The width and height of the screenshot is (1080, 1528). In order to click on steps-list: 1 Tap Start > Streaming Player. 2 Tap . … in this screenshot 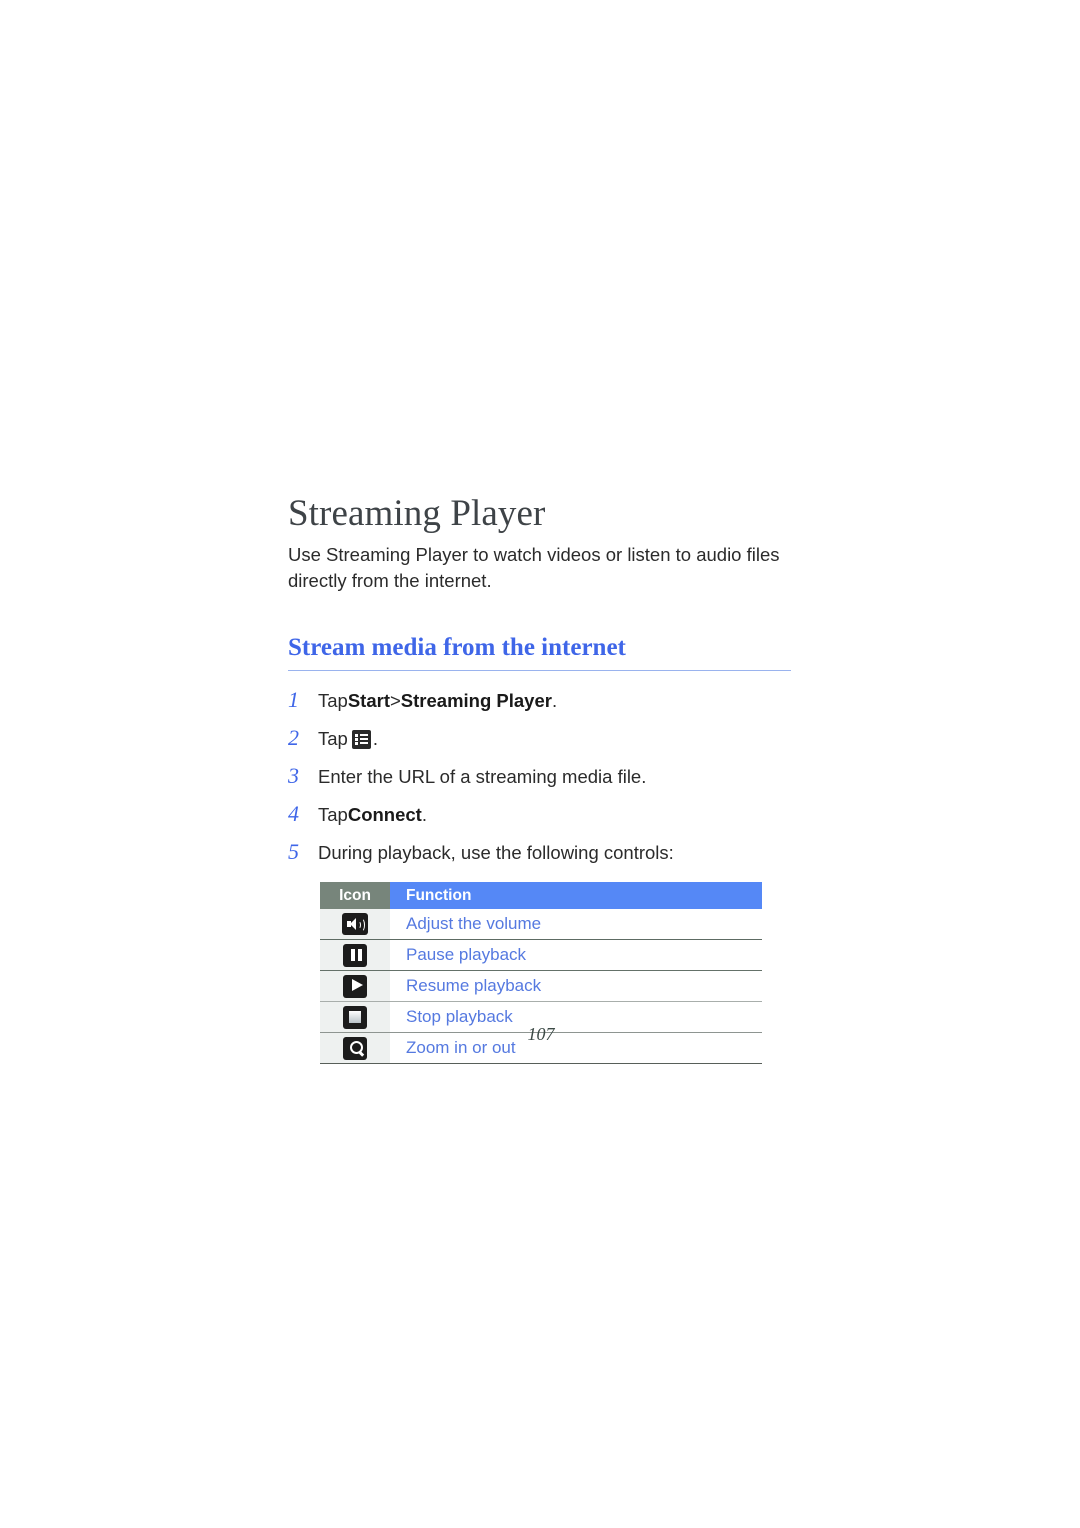, I will do `click(540, 776)`.